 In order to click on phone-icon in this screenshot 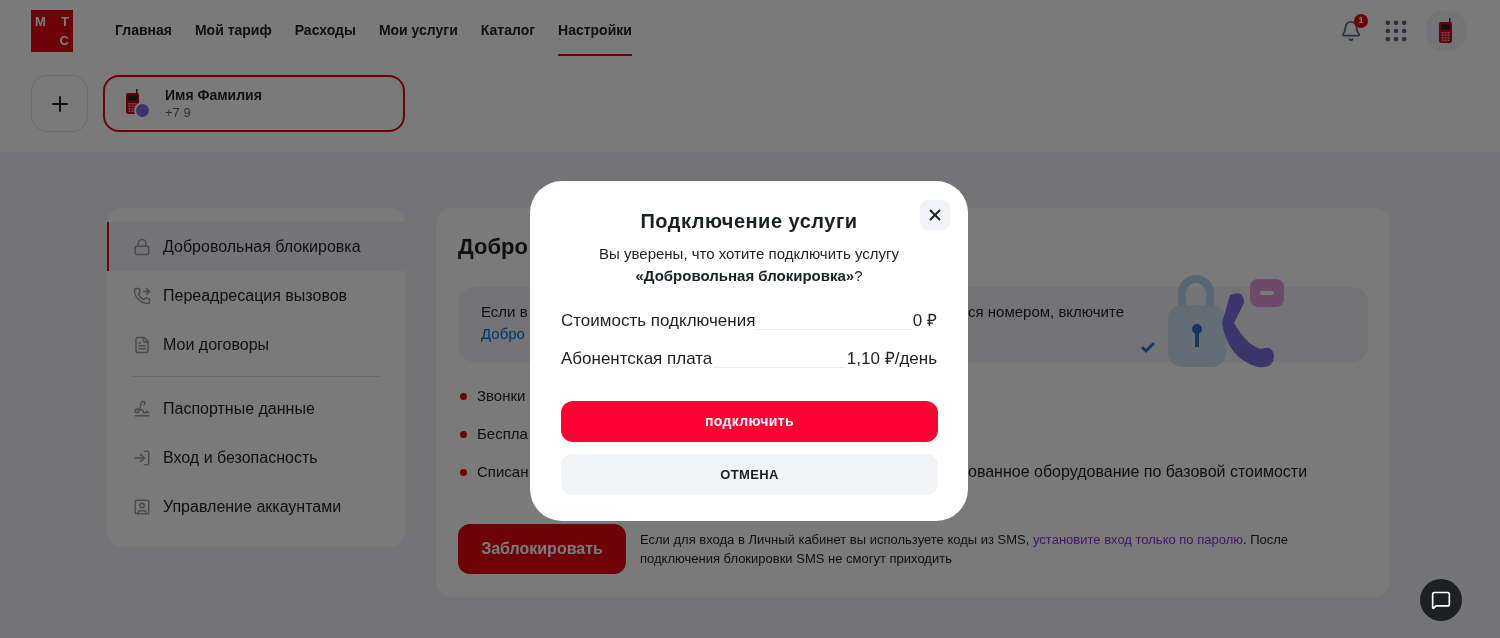, I will do `click(142, 295)`.